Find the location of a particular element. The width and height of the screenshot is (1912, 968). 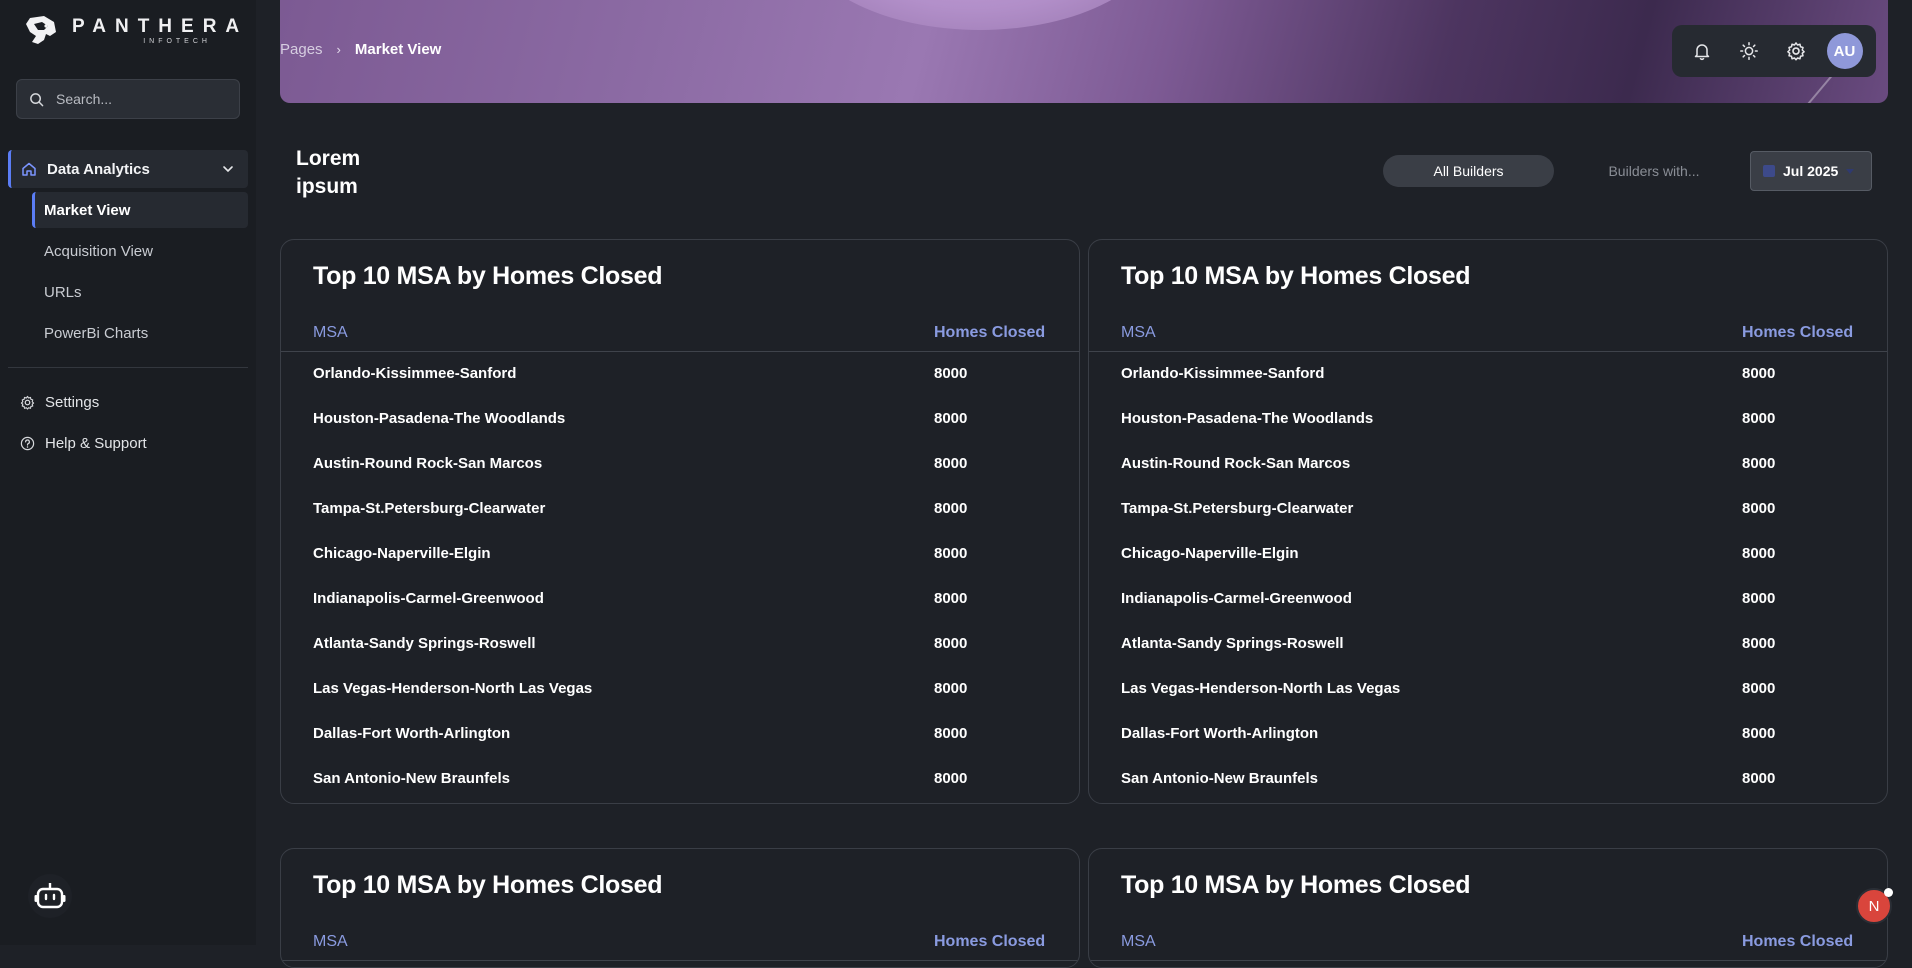

calendar-icon is located at coordinates (1769, 171).